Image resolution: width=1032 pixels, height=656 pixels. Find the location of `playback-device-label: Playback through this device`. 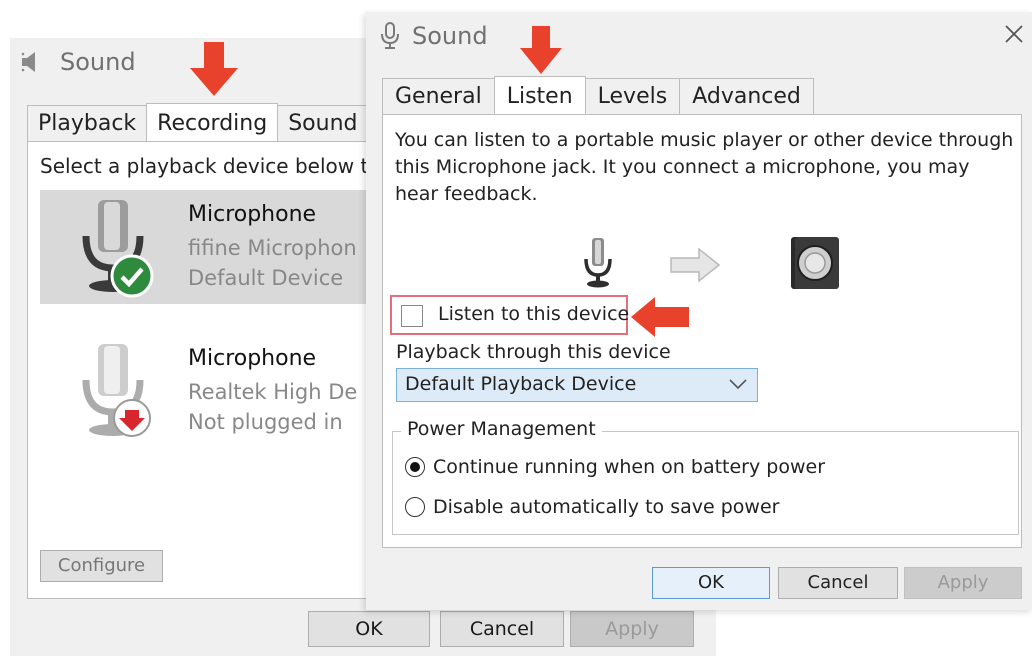

playback-device-label: Playback through this device is located at coordinates (533, 352).